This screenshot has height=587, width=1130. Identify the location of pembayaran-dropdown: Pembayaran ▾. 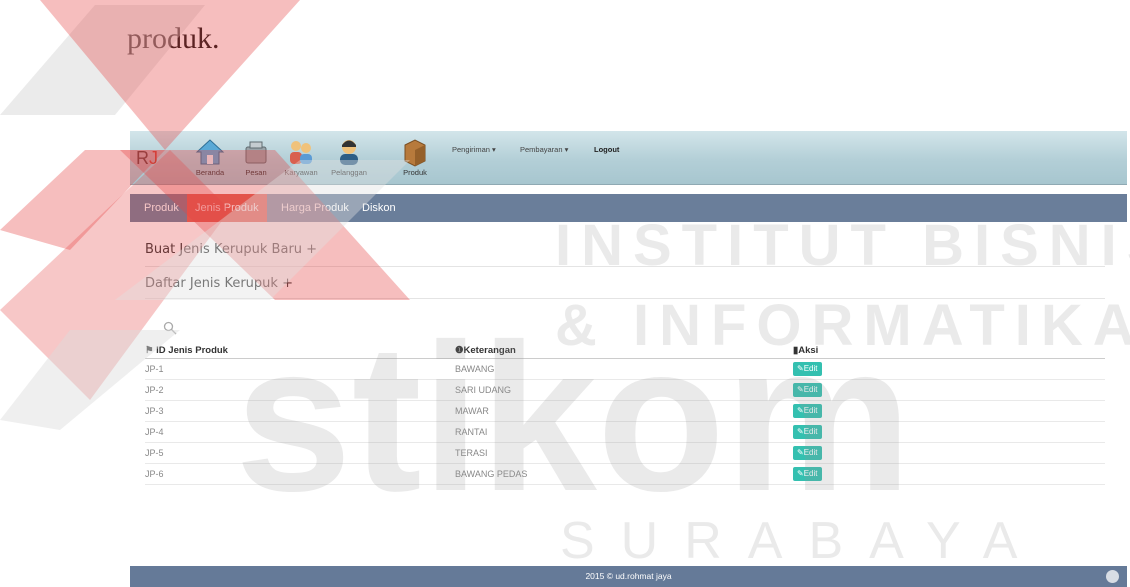
(544, 149).